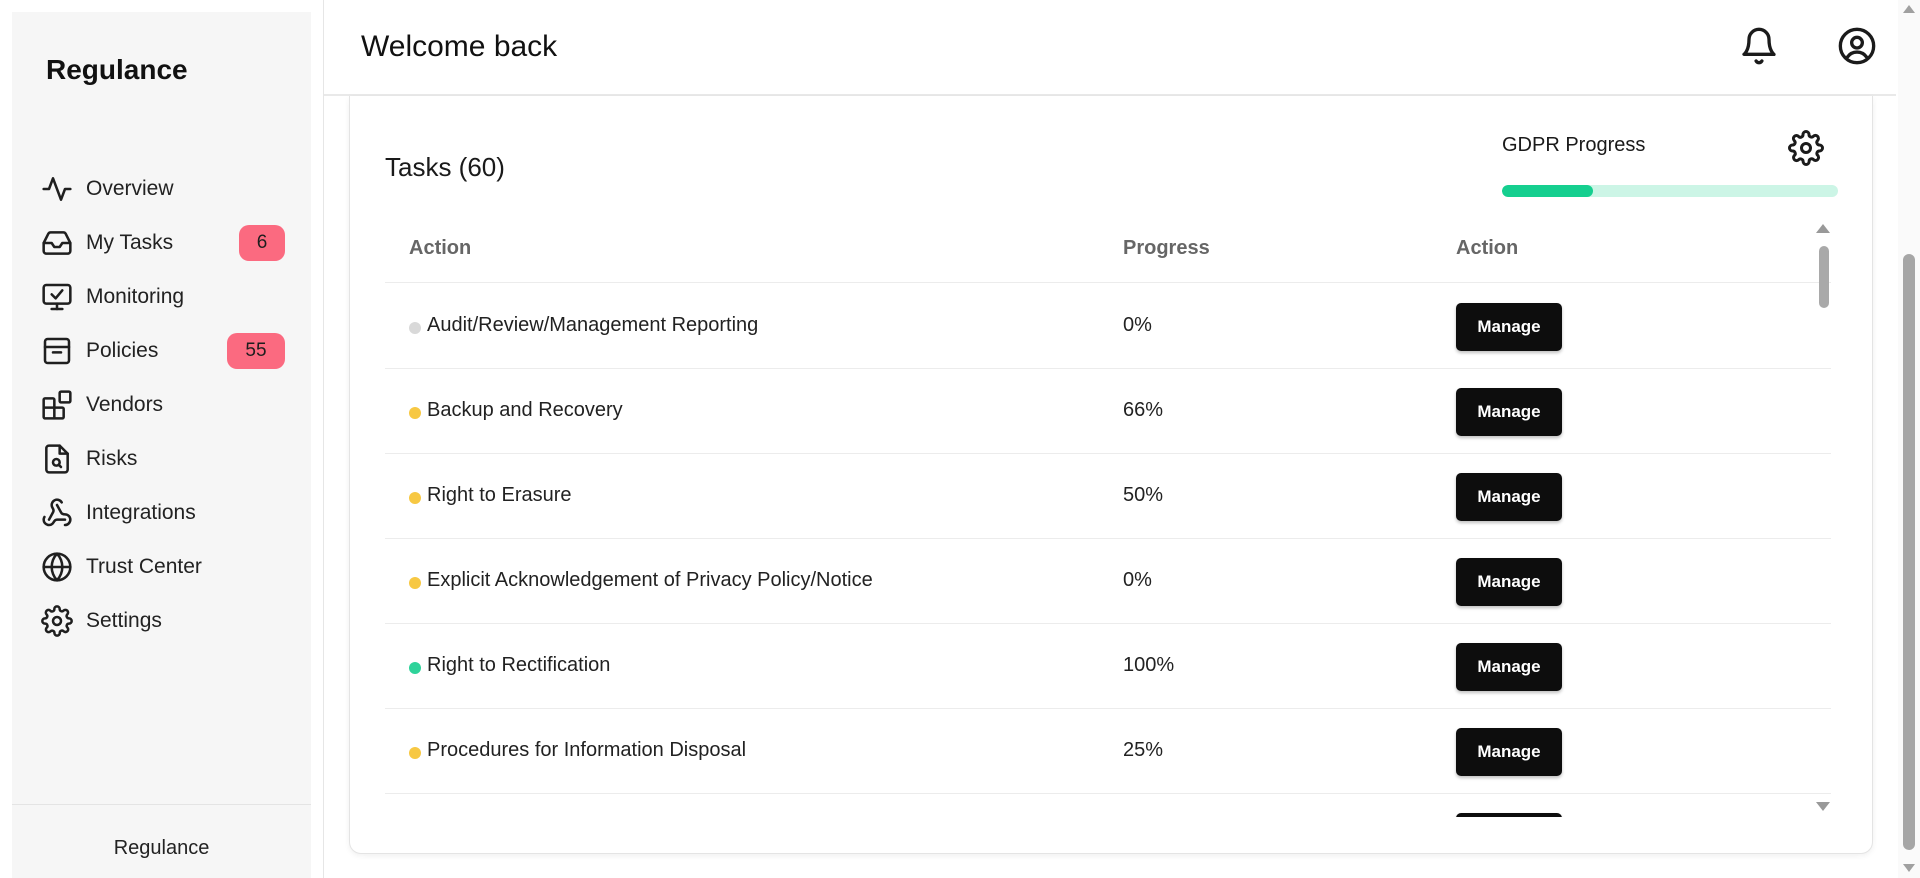  I want to click on sidebar-item-label: Risks, so click(112, 458).